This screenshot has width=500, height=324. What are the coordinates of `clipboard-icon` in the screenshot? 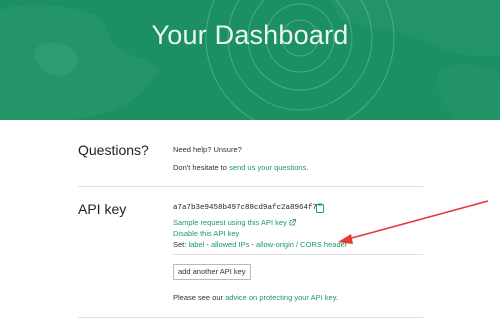 It's located at (320, 208).